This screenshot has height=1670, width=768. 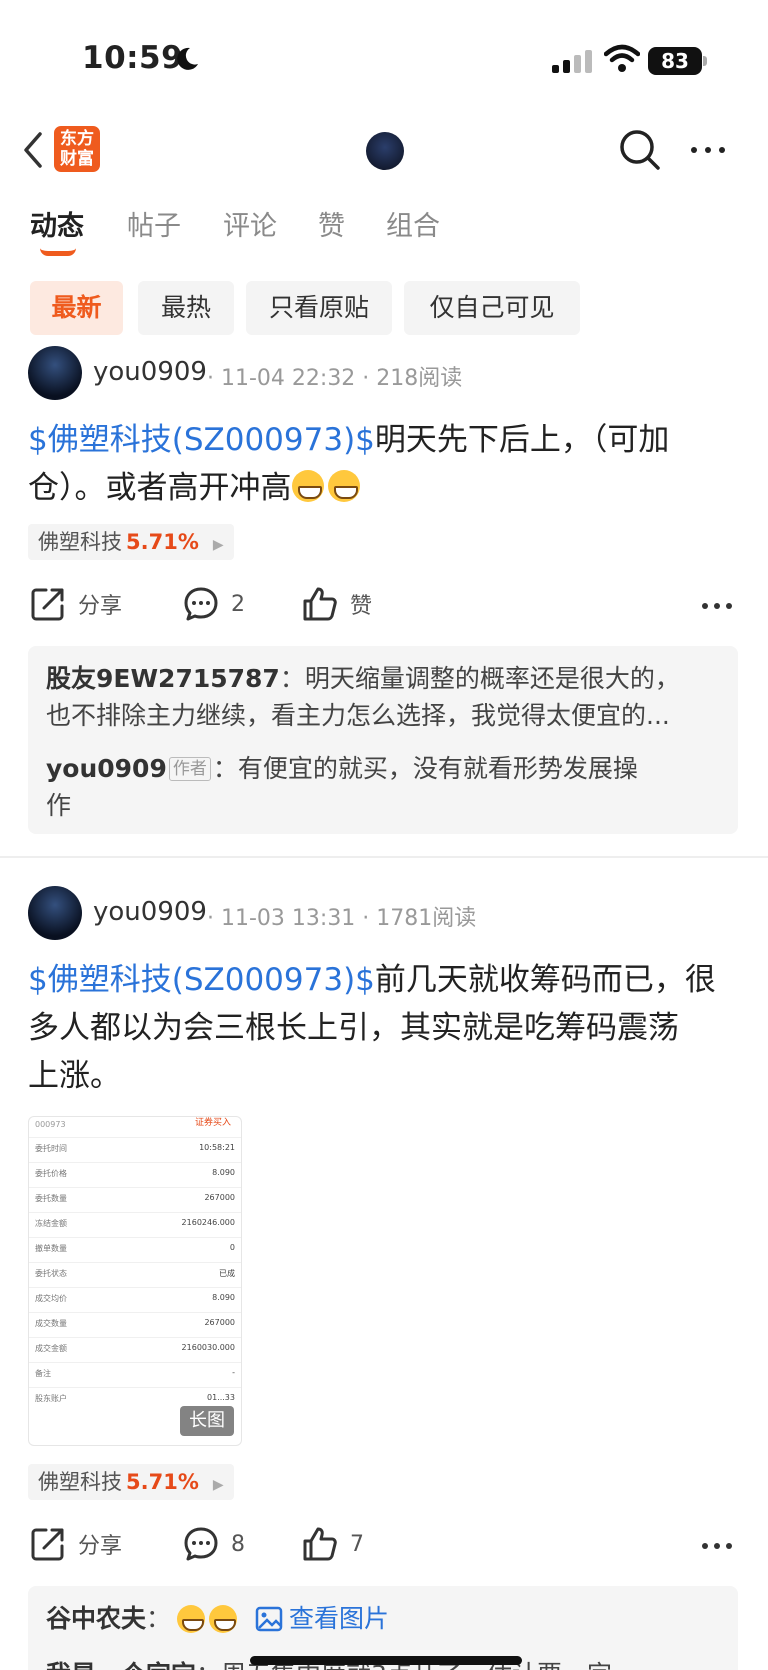 What do you see at coordinates (58, 252) in the screenshot?
I see `active-tab-indicator` at bounding box center [58, 252].